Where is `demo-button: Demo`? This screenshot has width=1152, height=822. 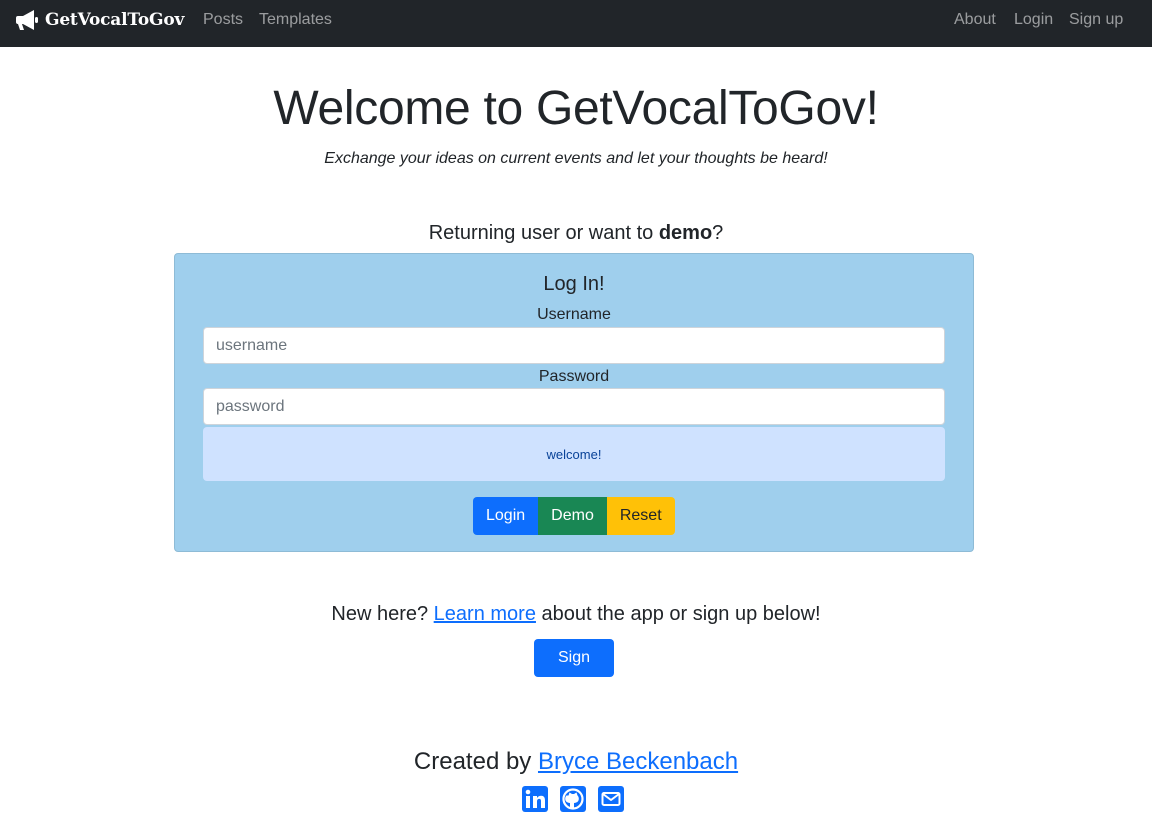 demo-button: Demo is located at coordinates (572, 516).